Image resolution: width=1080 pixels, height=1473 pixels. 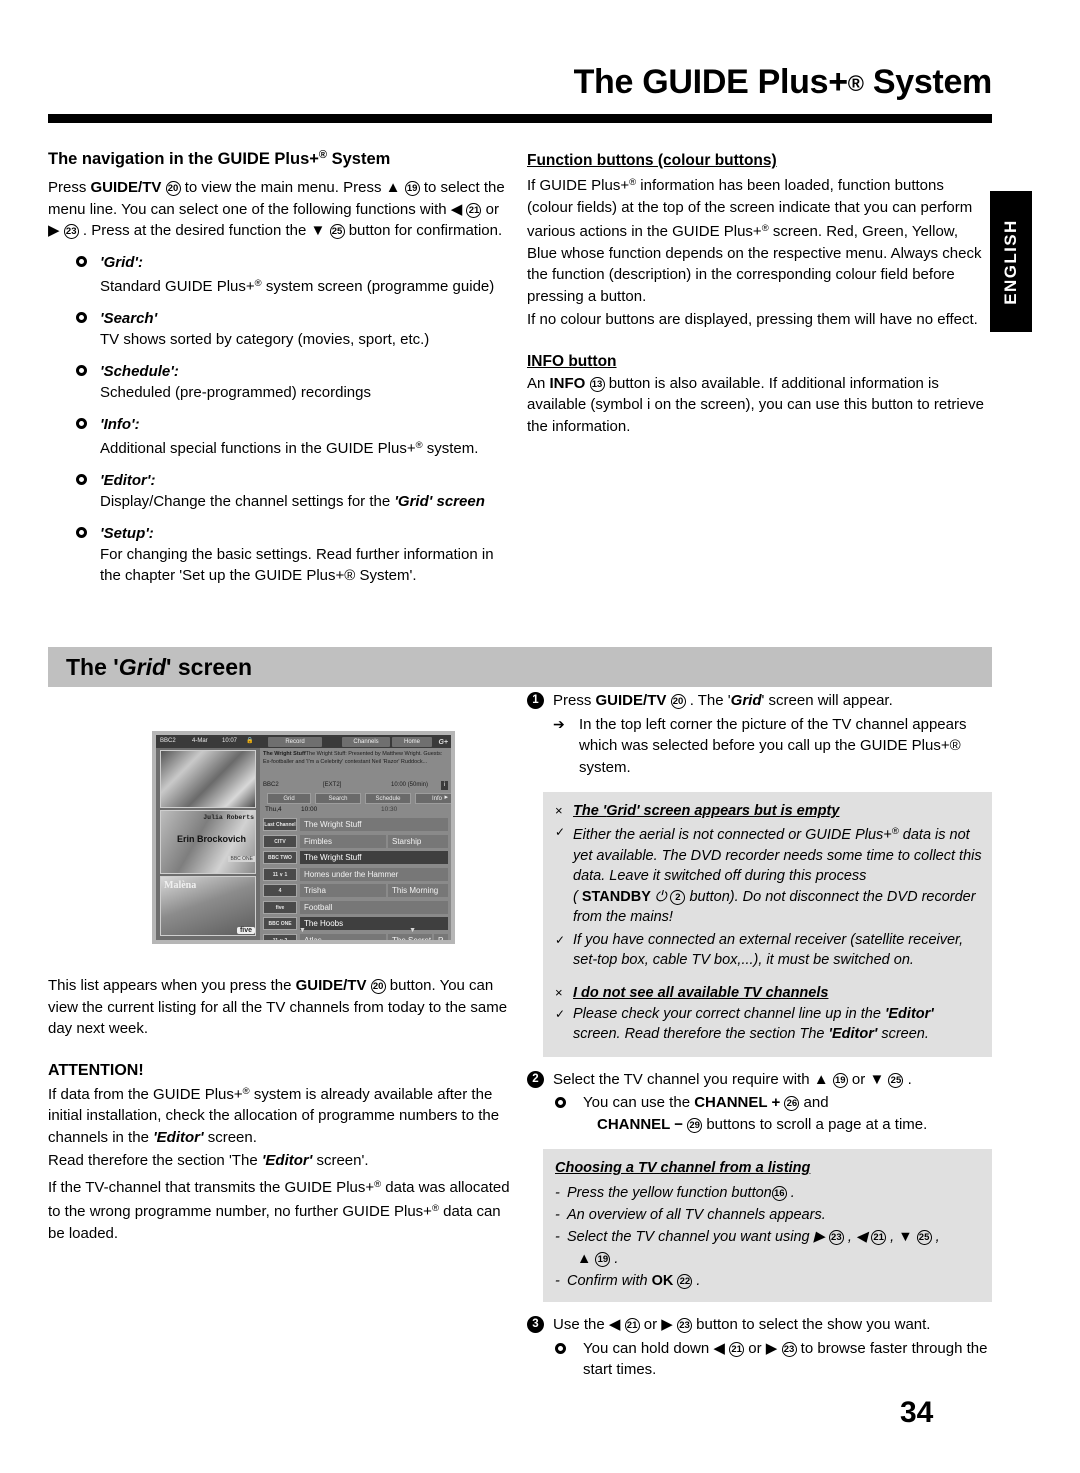 What do you see at coordinates (96, 1070) in the screenshot?
I see `attention-heading: ATTENTION!` at bounding box center [96, 1070].